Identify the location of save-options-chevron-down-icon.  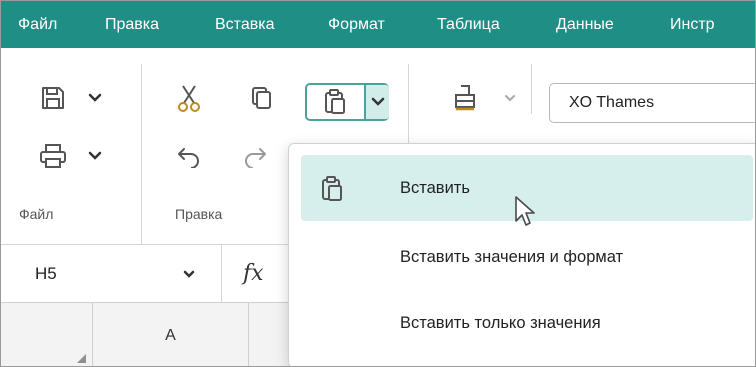
(95, 98).